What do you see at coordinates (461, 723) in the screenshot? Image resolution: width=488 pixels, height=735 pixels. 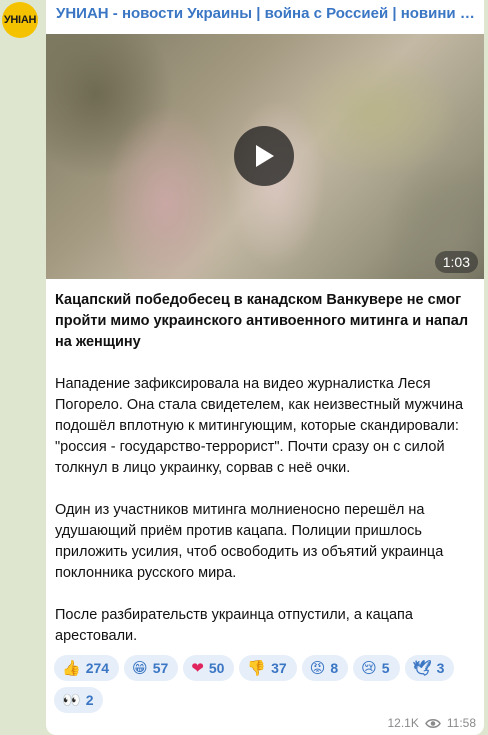 I see `message-time: 11:58` at bounding box center [461, 723].